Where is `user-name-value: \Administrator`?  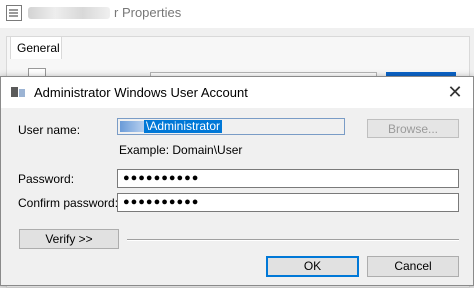
user-name-value: \Administrator is located at coordinates (183, 126).